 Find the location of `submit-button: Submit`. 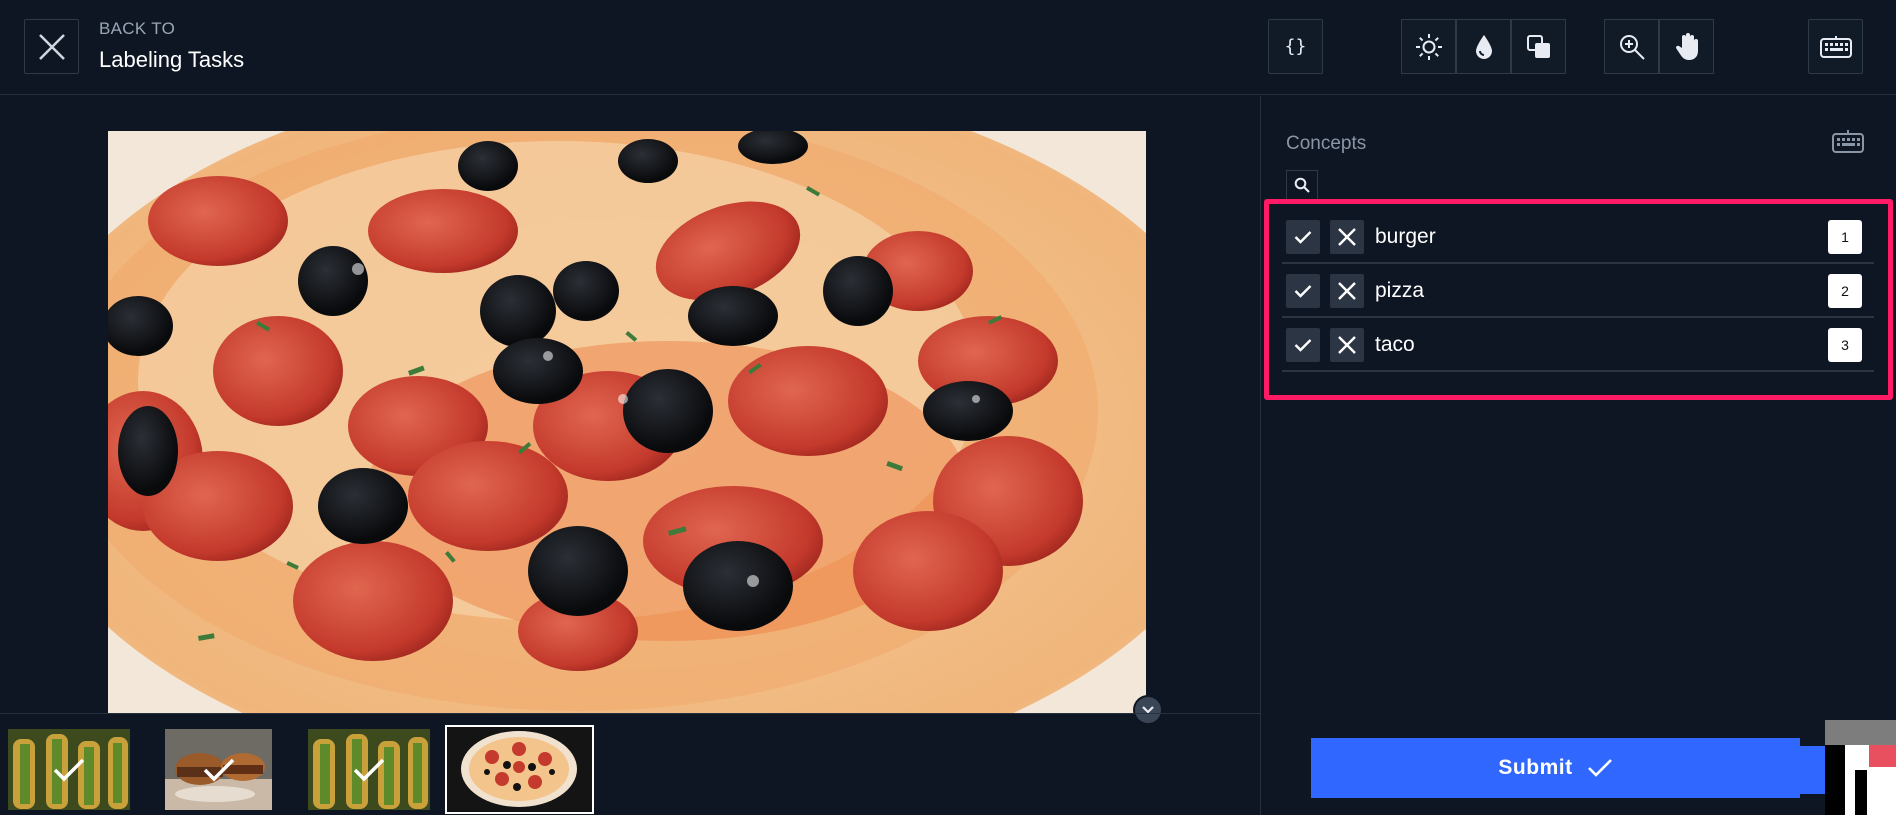

submit-button: Submit is located at coordinates (1555, 768).